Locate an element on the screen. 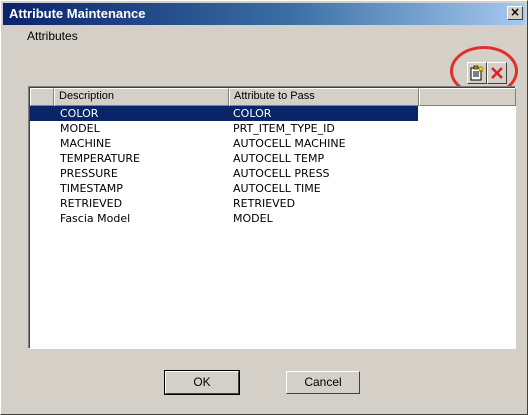 The height and width of the screenshot is (415, 528). table-row: PRESSURE AUTOCELL PRESS is located at coordinates (273, 173).